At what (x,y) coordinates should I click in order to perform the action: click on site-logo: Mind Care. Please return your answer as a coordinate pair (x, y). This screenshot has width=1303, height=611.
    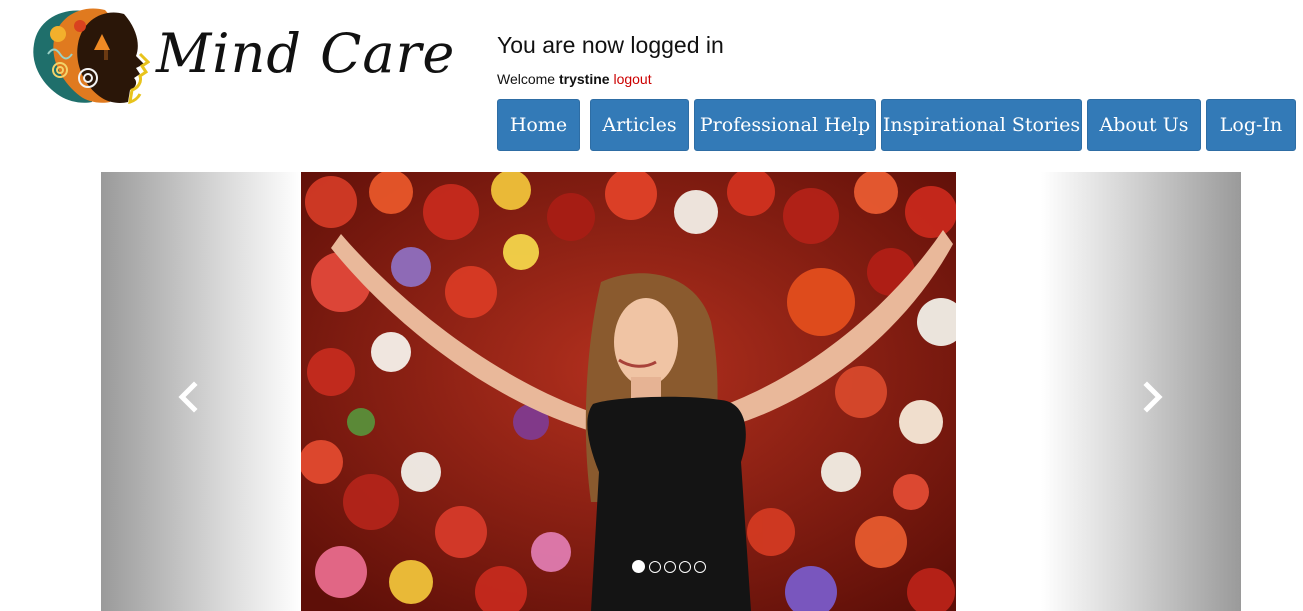
    Looking at the image, I should click on (250, 56).